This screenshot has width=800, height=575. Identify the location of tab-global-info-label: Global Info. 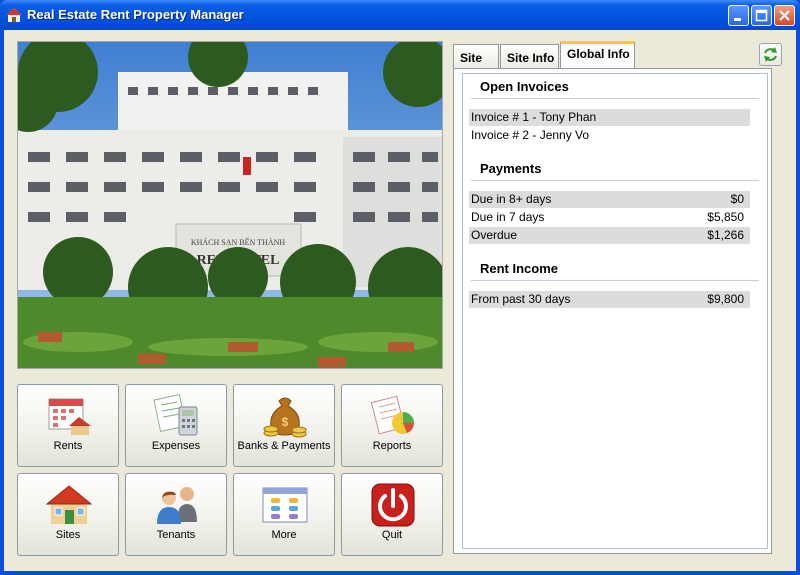
(598, 54).